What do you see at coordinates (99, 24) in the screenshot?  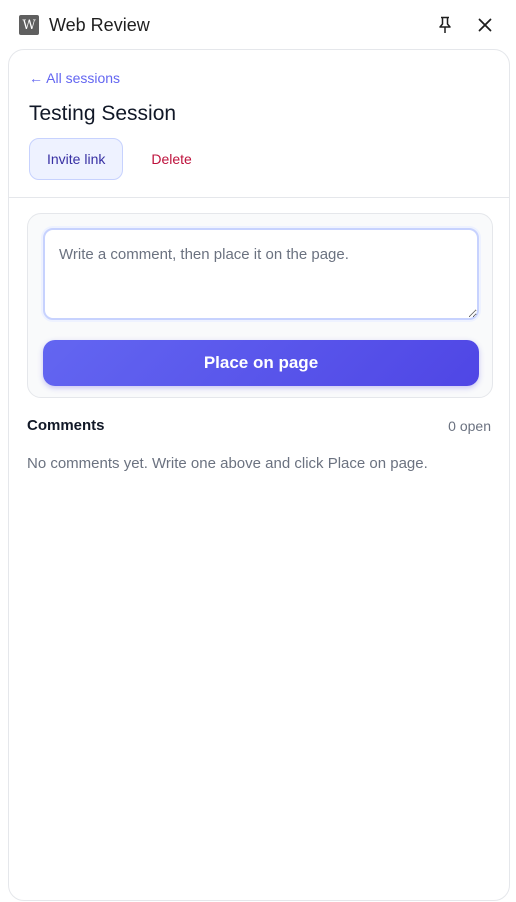 I see `window-title: Web Review` at bounding box center [99, 24].